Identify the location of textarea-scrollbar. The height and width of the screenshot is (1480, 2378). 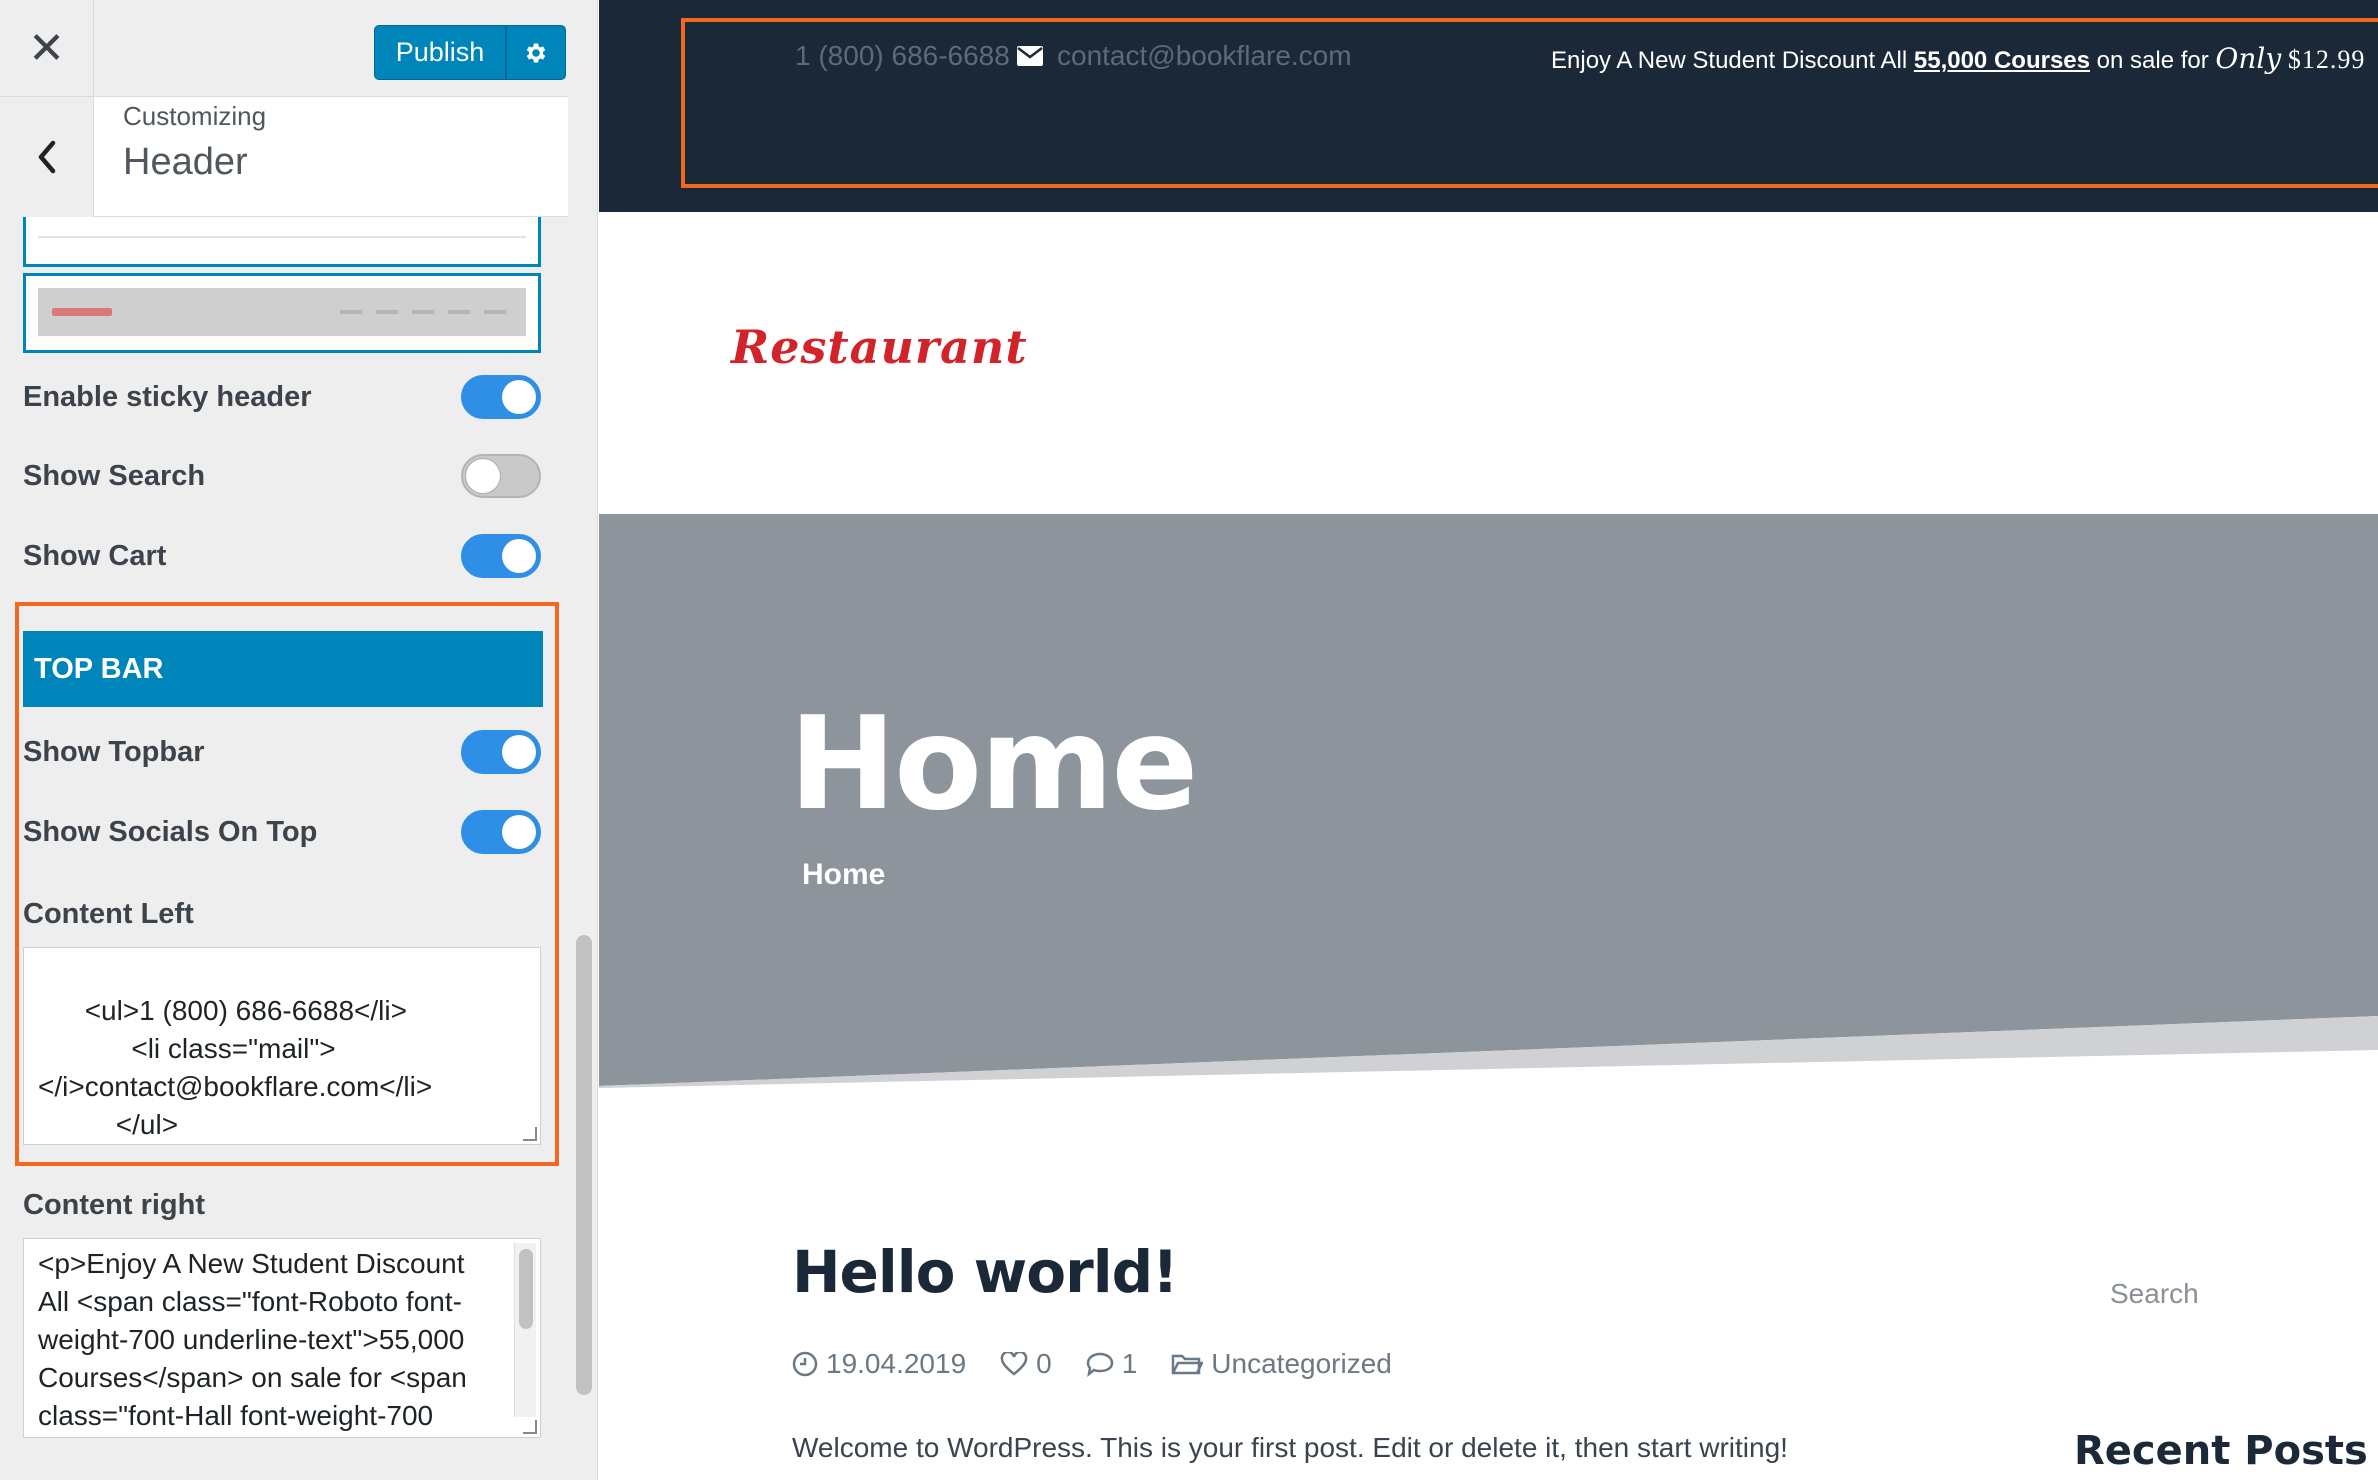
(525, 1330).